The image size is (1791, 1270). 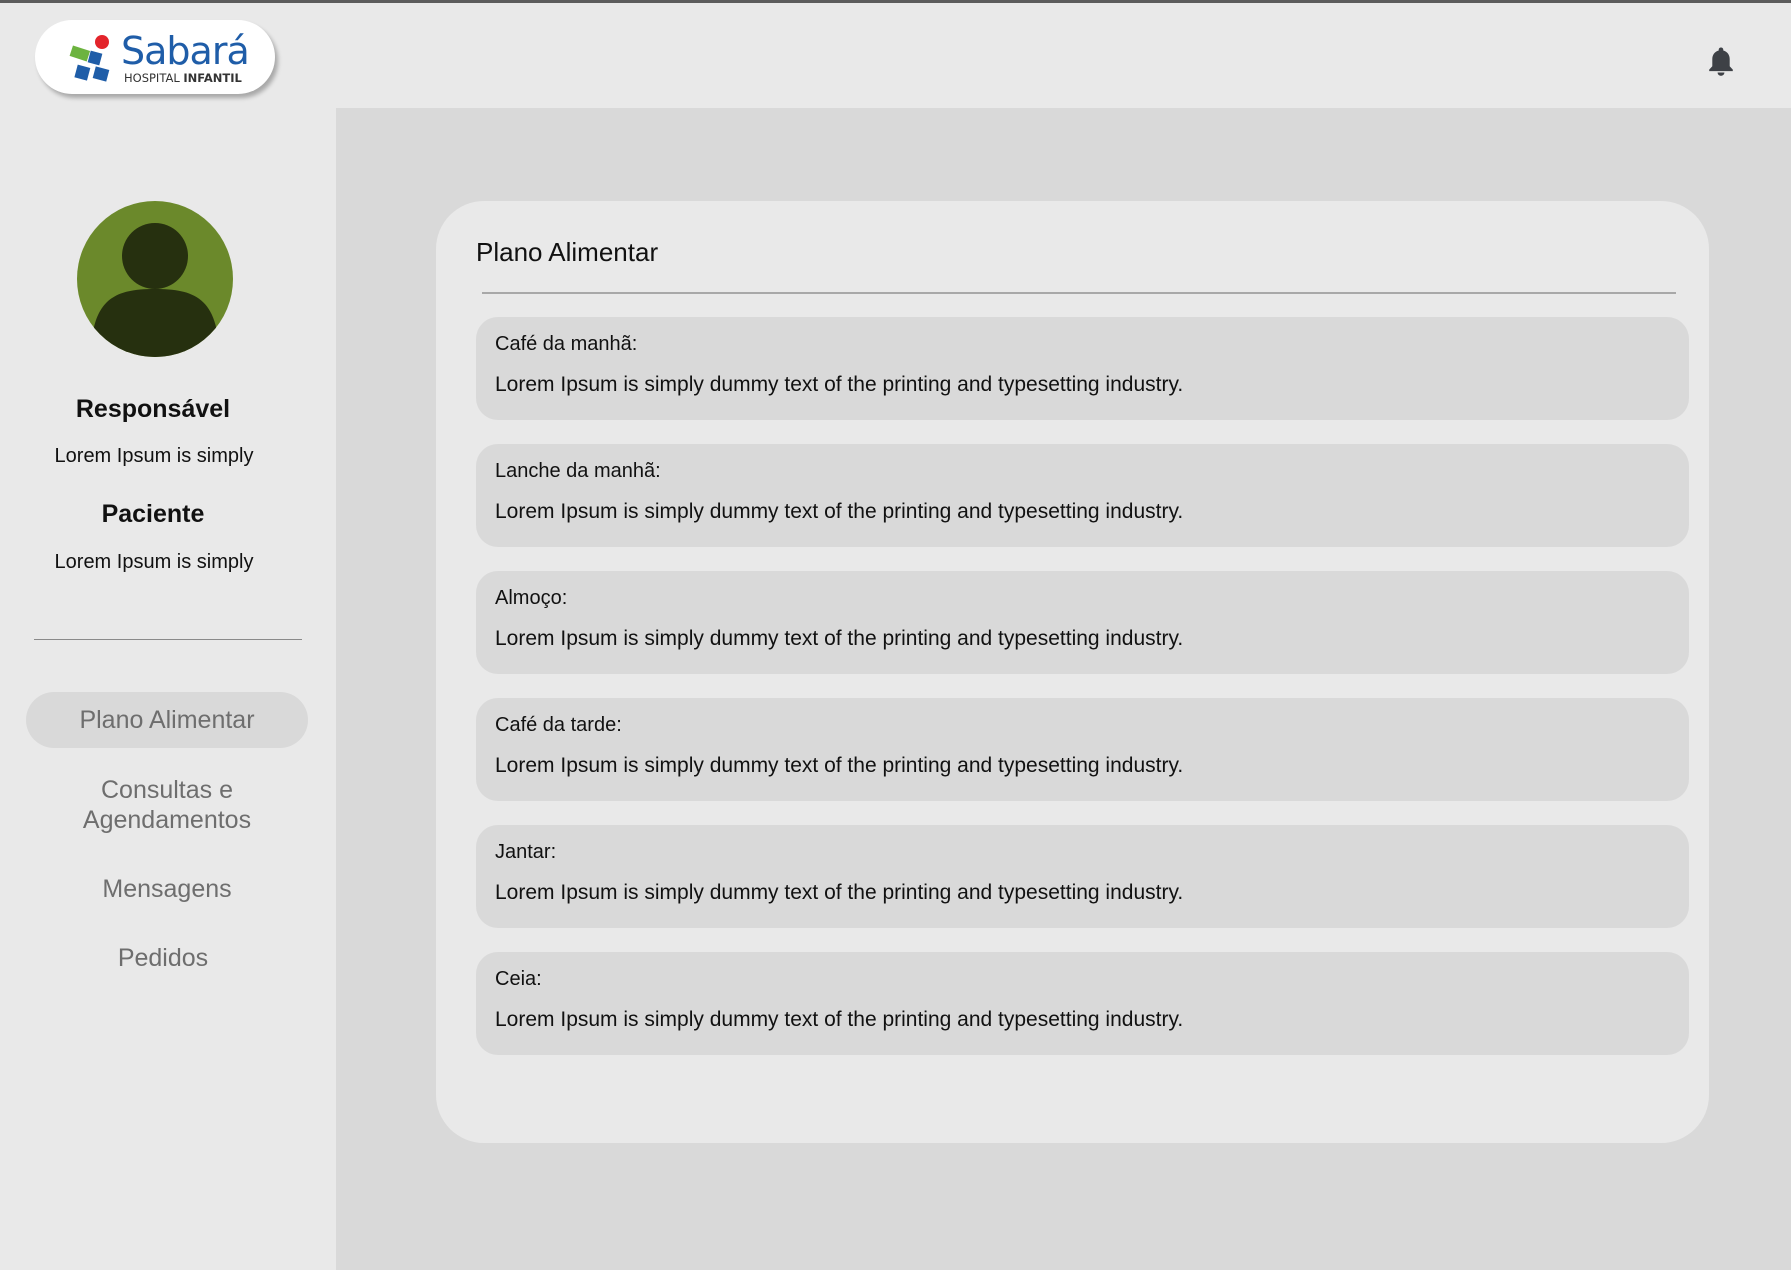 What do you see at coordinates (167, 720) in the screenshot?
I see `nav-item-plano-alimentar: Plano Alimentar` at bounding box center [167, 720].